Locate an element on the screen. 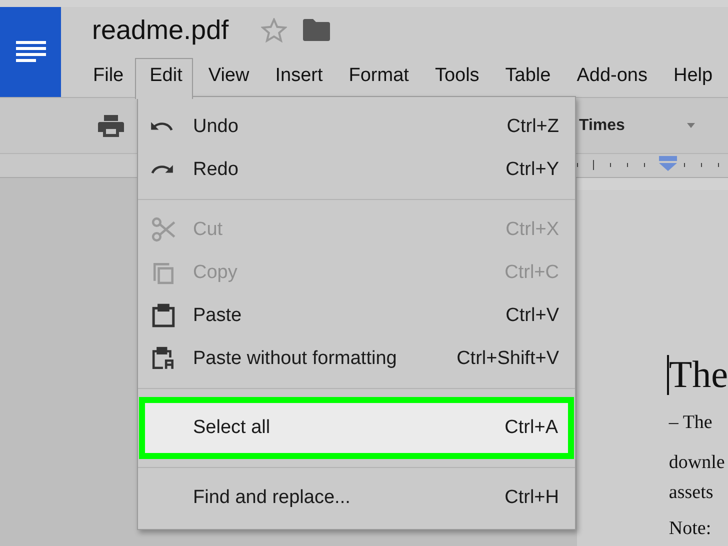 The height and width of the screenshot is (546, 728). menu-item: Tools is located at coordinates (455, 77).